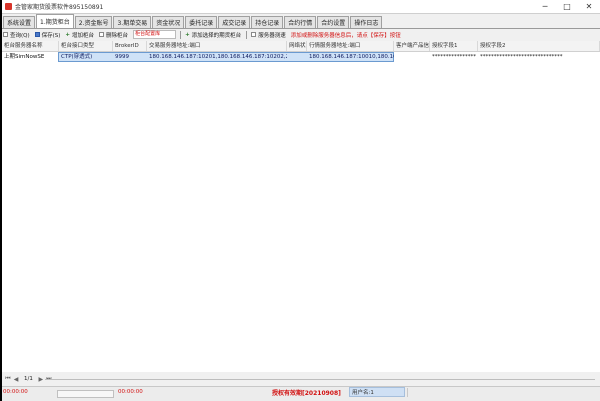  Describe the element at coordinates (16, 379) in the screenshot. I see `prev-page-button: ◀` at that location.